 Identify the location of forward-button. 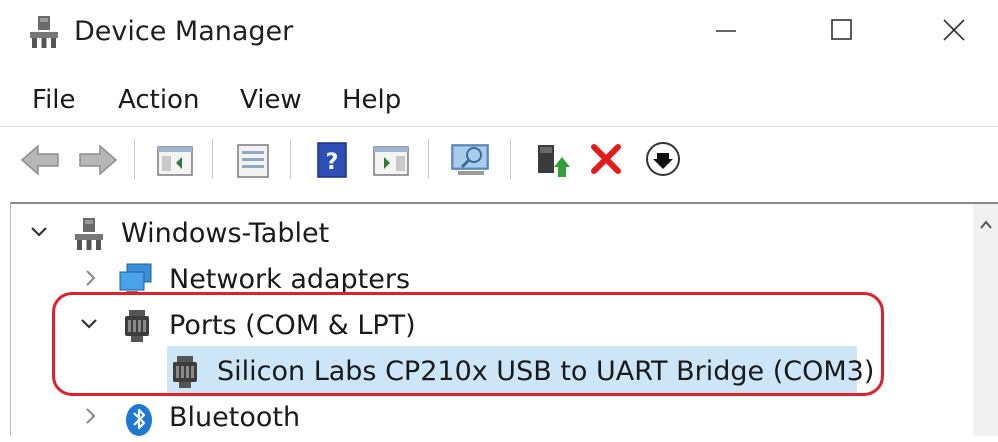
(97, 160).